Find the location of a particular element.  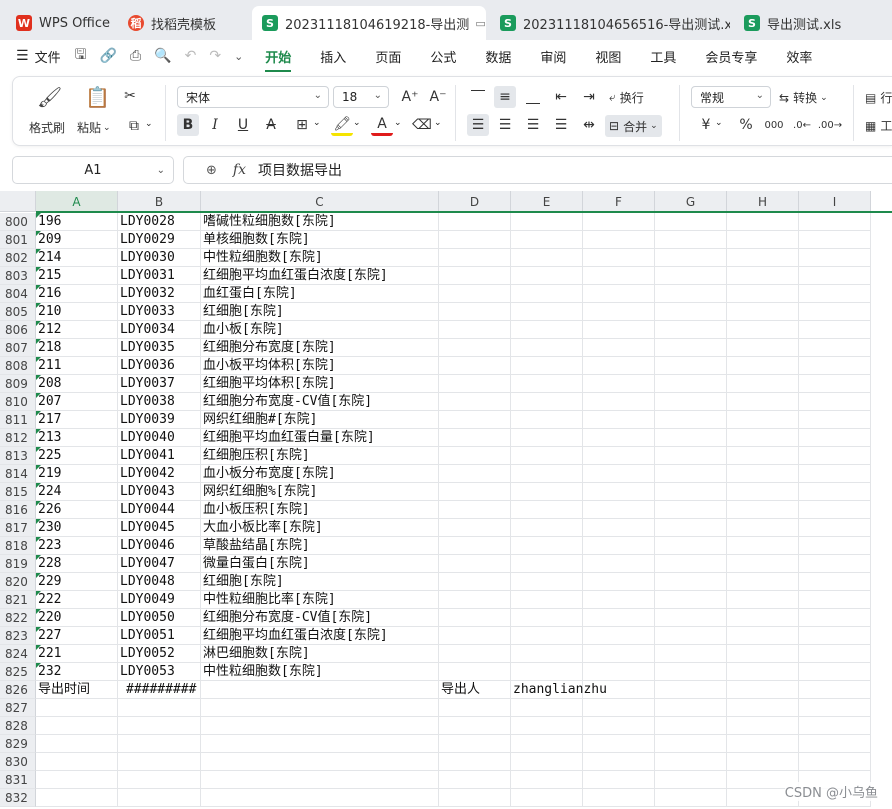

column-header-G: G is located at coordinates (691, 201).